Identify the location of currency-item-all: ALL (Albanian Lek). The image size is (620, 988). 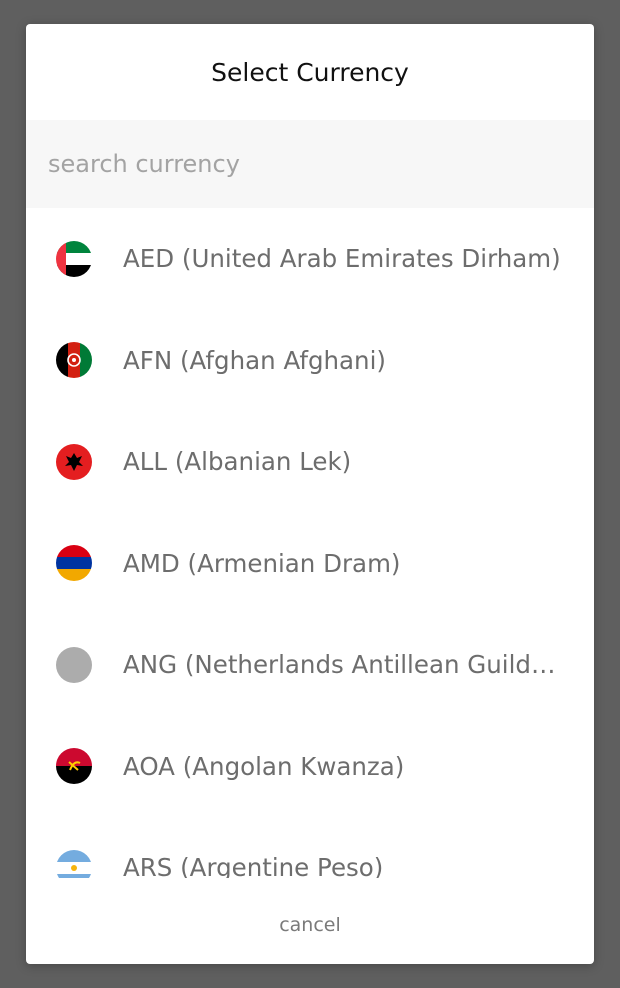
(310, 462).